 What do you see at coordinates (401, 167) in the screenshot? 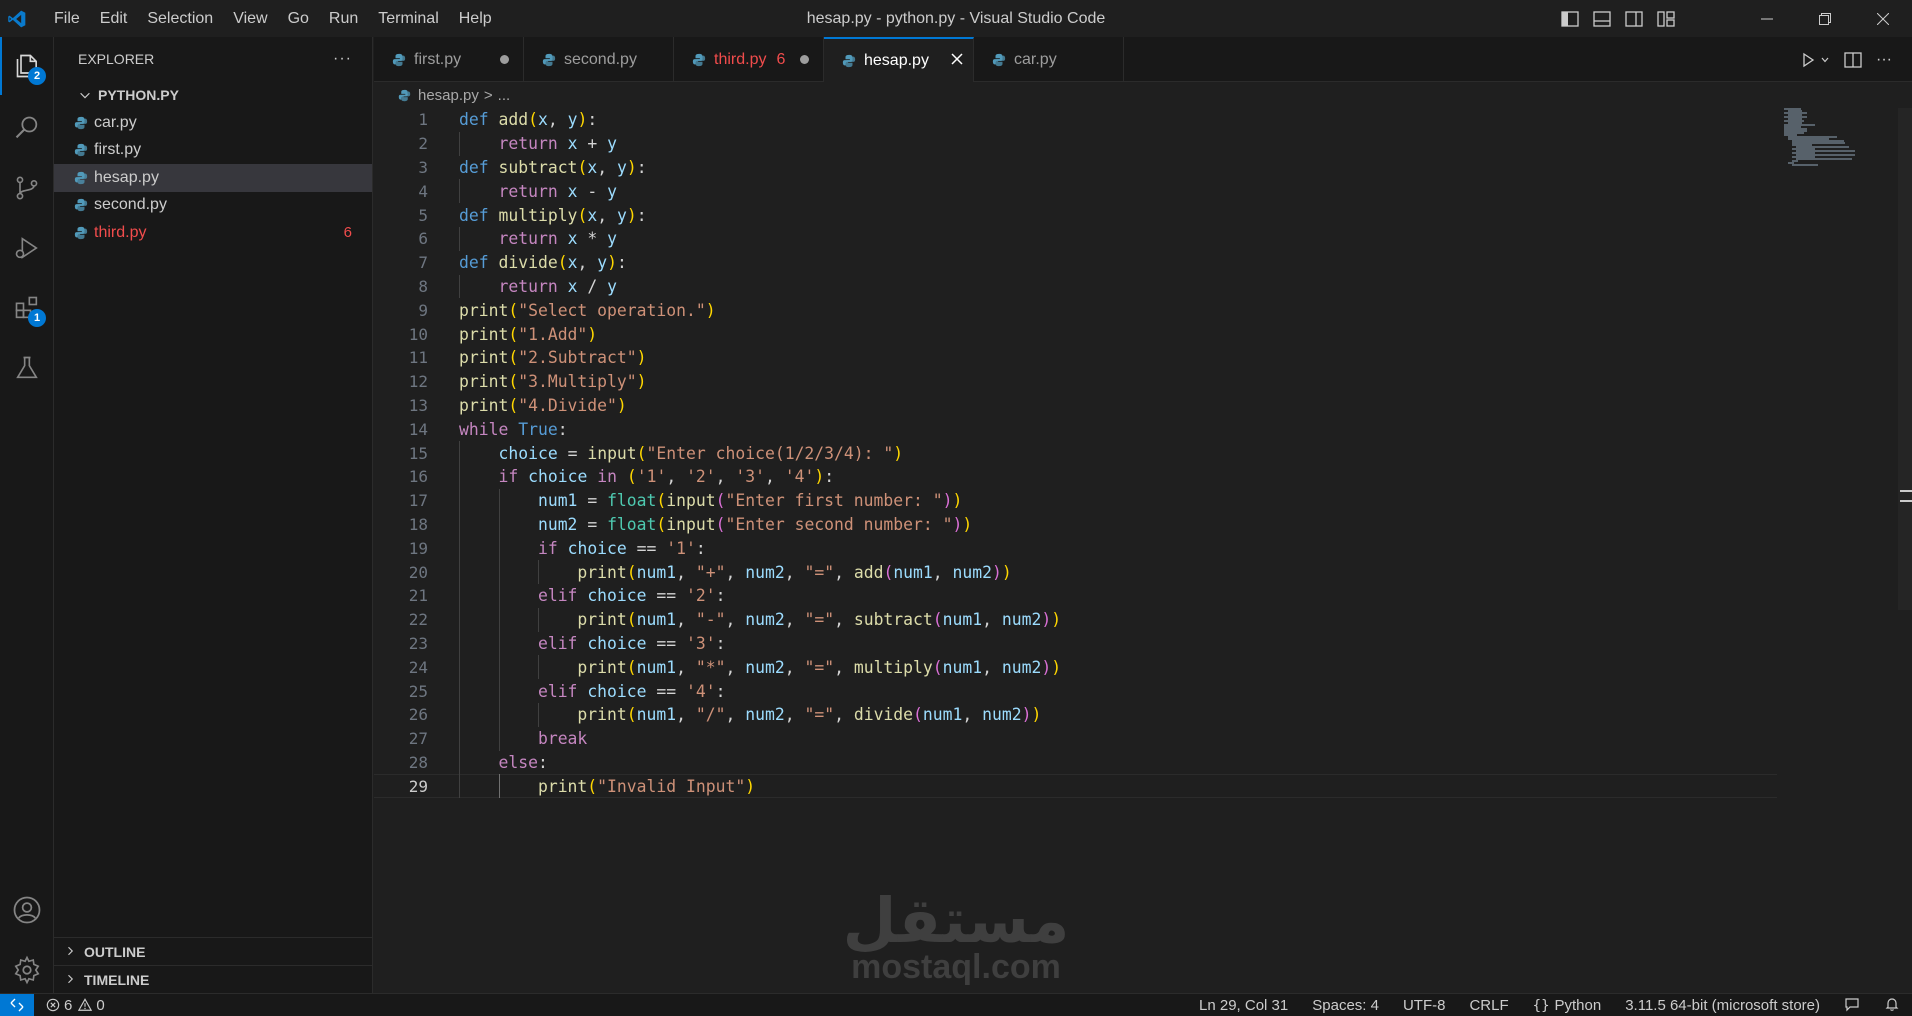
I see `line-number: 3` at bounding box center [401, 167].